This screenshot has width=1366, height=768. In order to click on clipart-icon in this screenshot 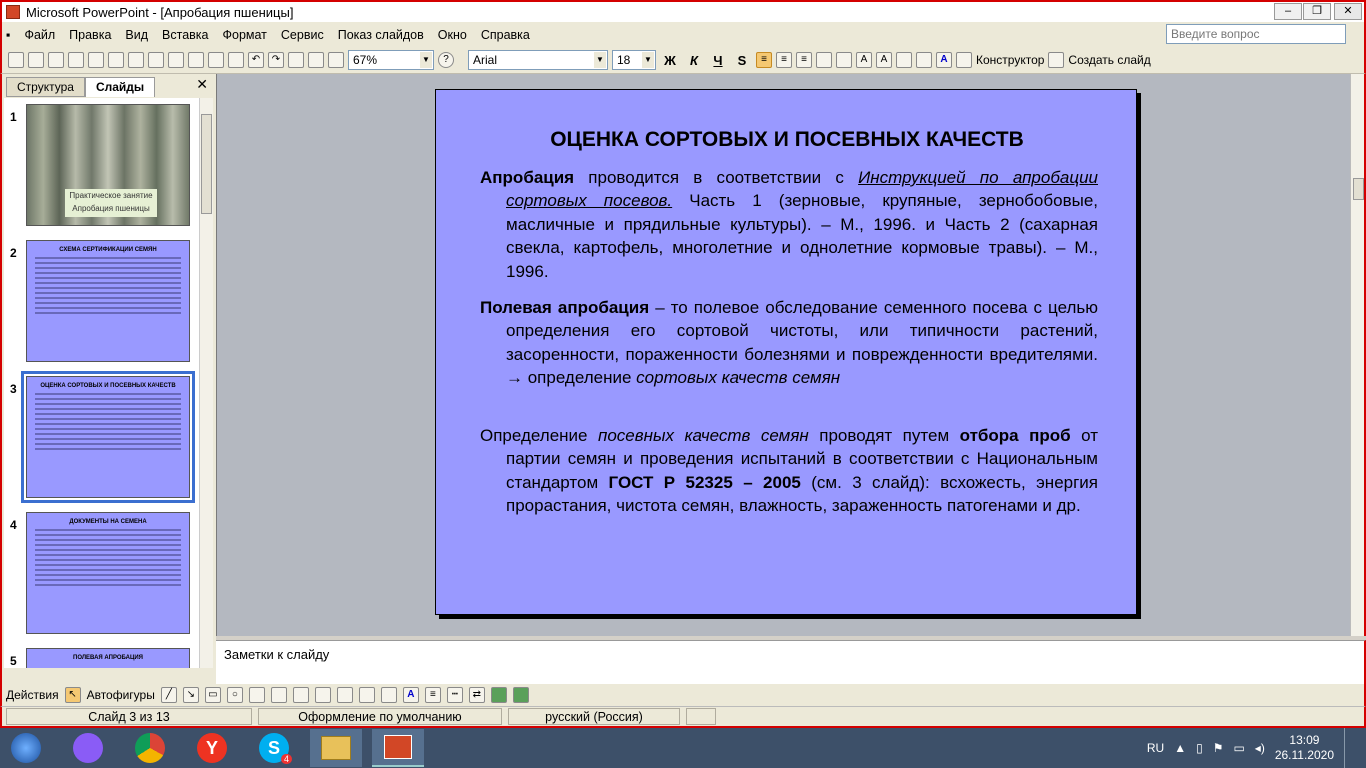, I will do `click(322, 695)`.